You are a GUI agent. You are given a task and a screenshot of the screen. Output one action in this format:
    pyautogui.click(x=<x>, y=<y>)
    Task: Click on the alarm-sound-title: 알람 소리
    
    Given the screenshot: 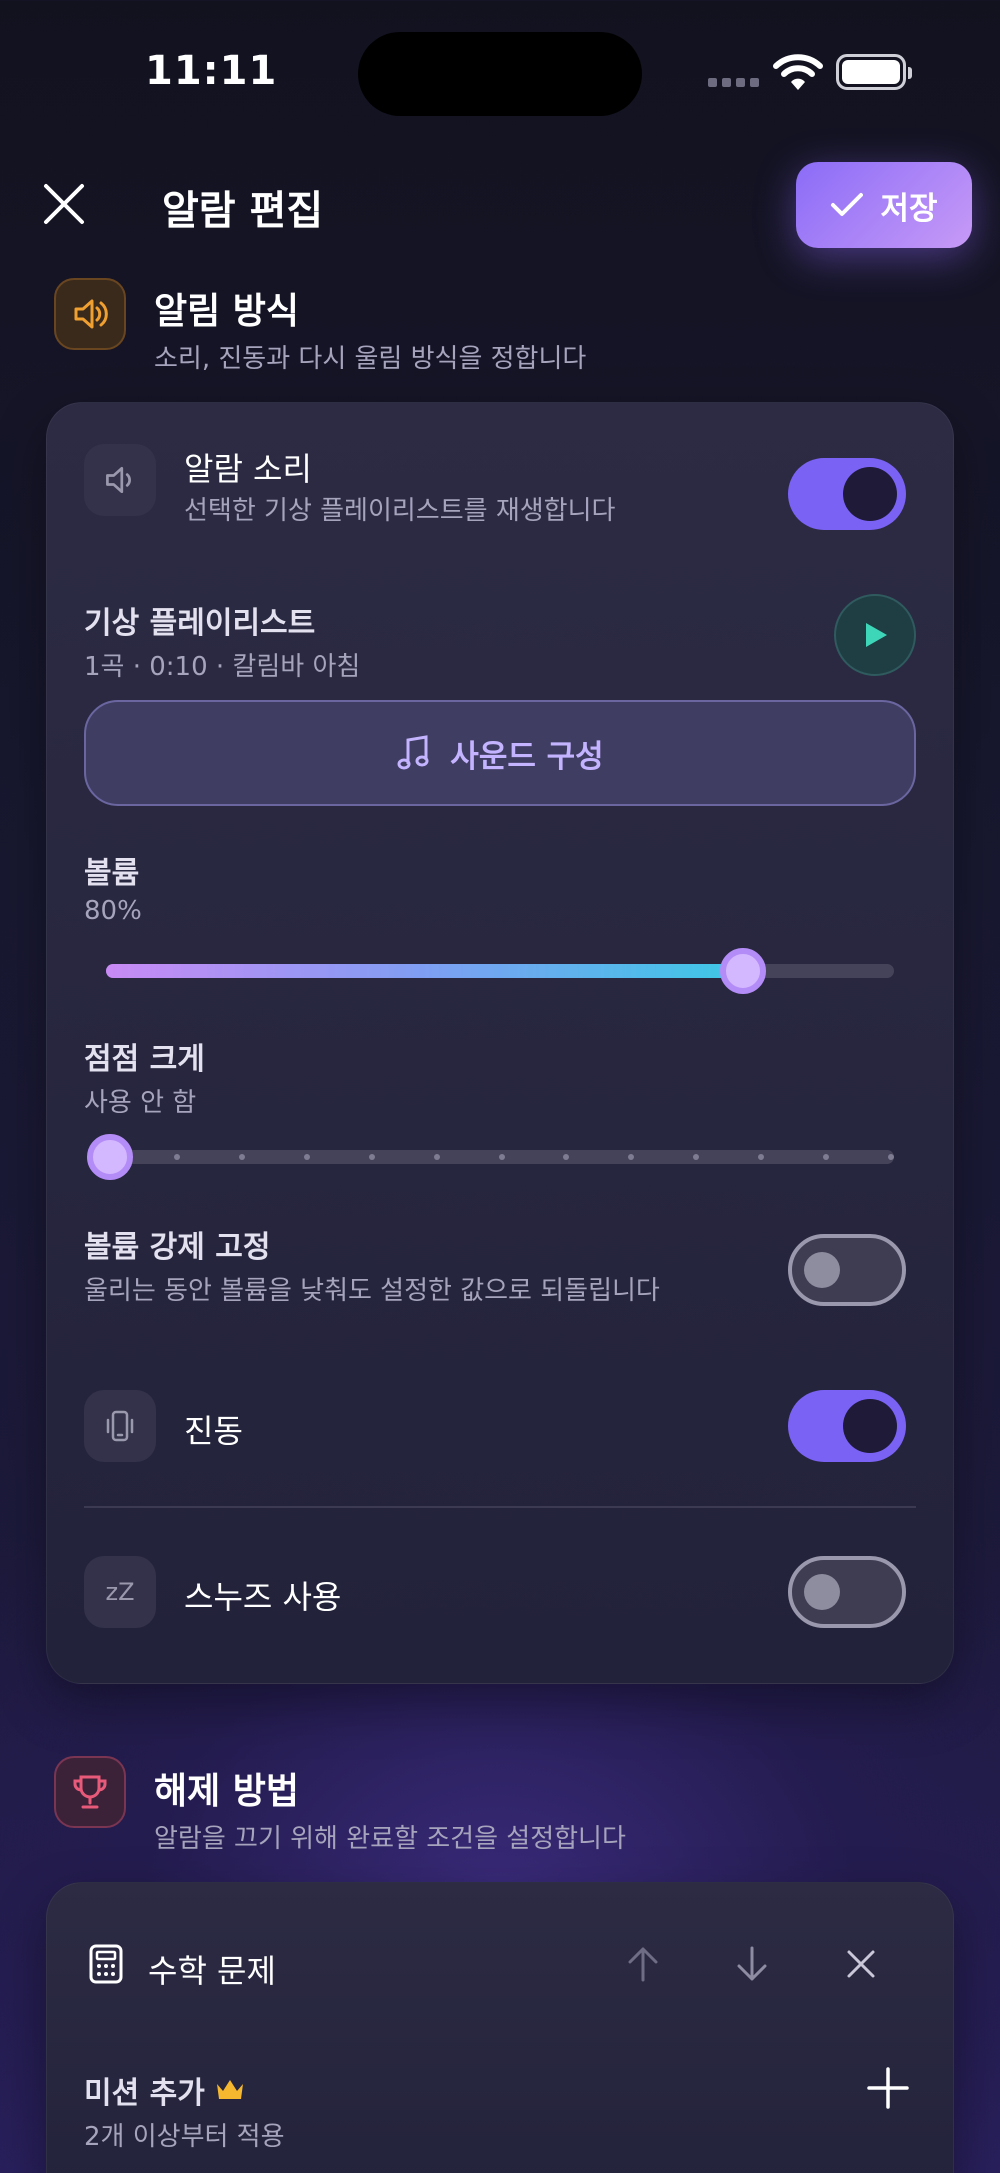 What is the action you would take?
    pyautogui.click(x=248, y=469)
    